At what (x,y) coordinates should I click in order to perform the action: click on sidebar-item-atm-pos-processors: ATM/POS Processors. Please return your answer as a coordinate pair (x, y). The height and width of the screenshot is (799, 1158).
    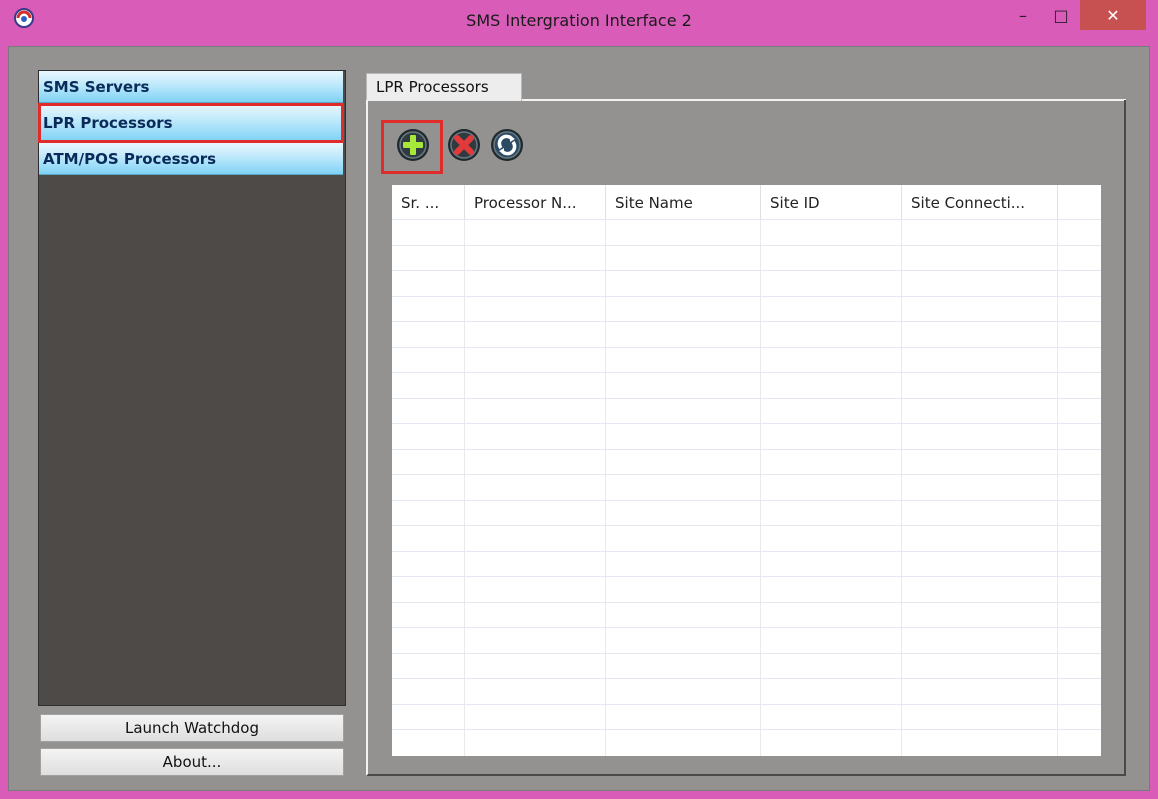
    Looking at the image, I should click on (191, 159).